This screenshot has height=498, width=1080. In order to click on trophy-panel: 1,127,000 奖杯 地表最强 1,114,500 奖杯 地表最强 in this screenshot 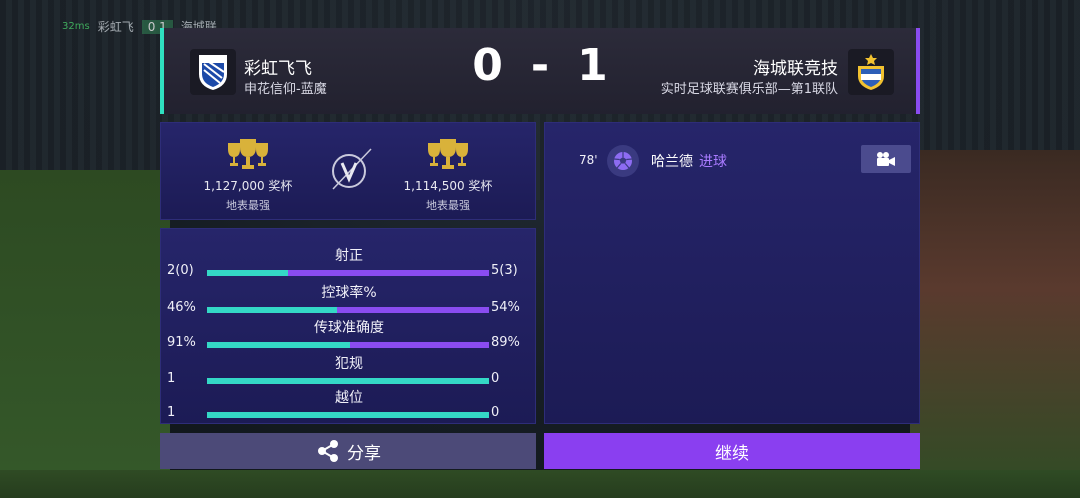, I will do `click(348, 171)`.